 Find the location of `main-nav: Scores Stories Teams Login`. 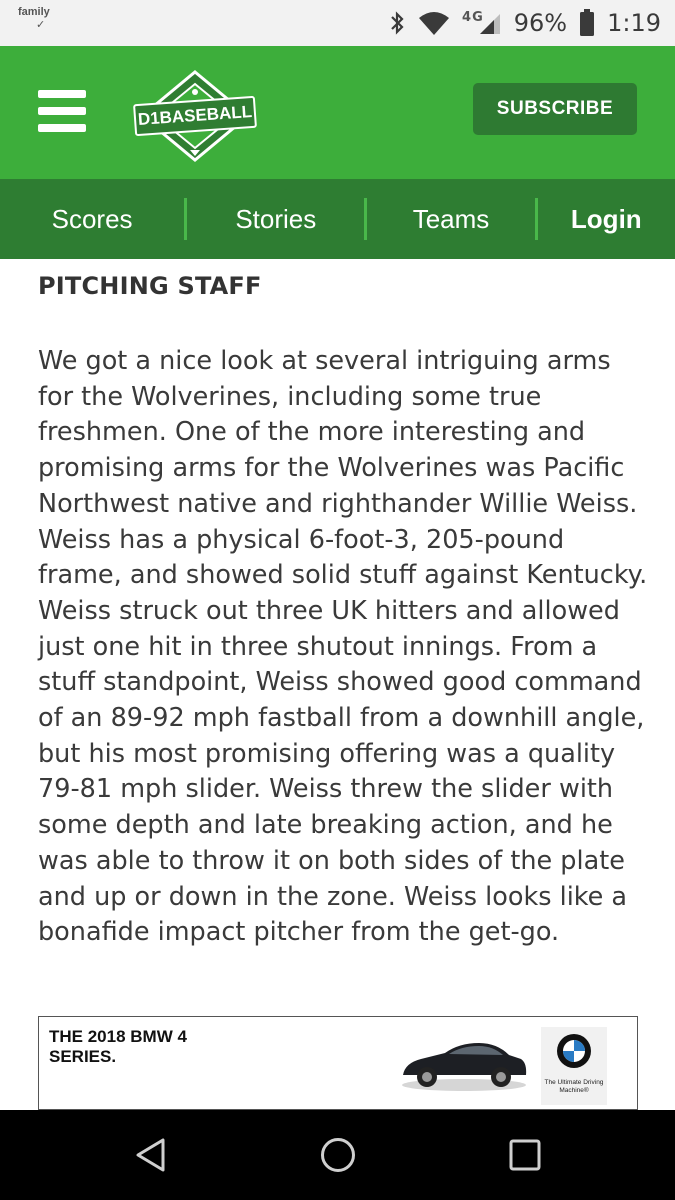

main-nav: Scores Stories Teams Login is located at coordinates (337, 219).